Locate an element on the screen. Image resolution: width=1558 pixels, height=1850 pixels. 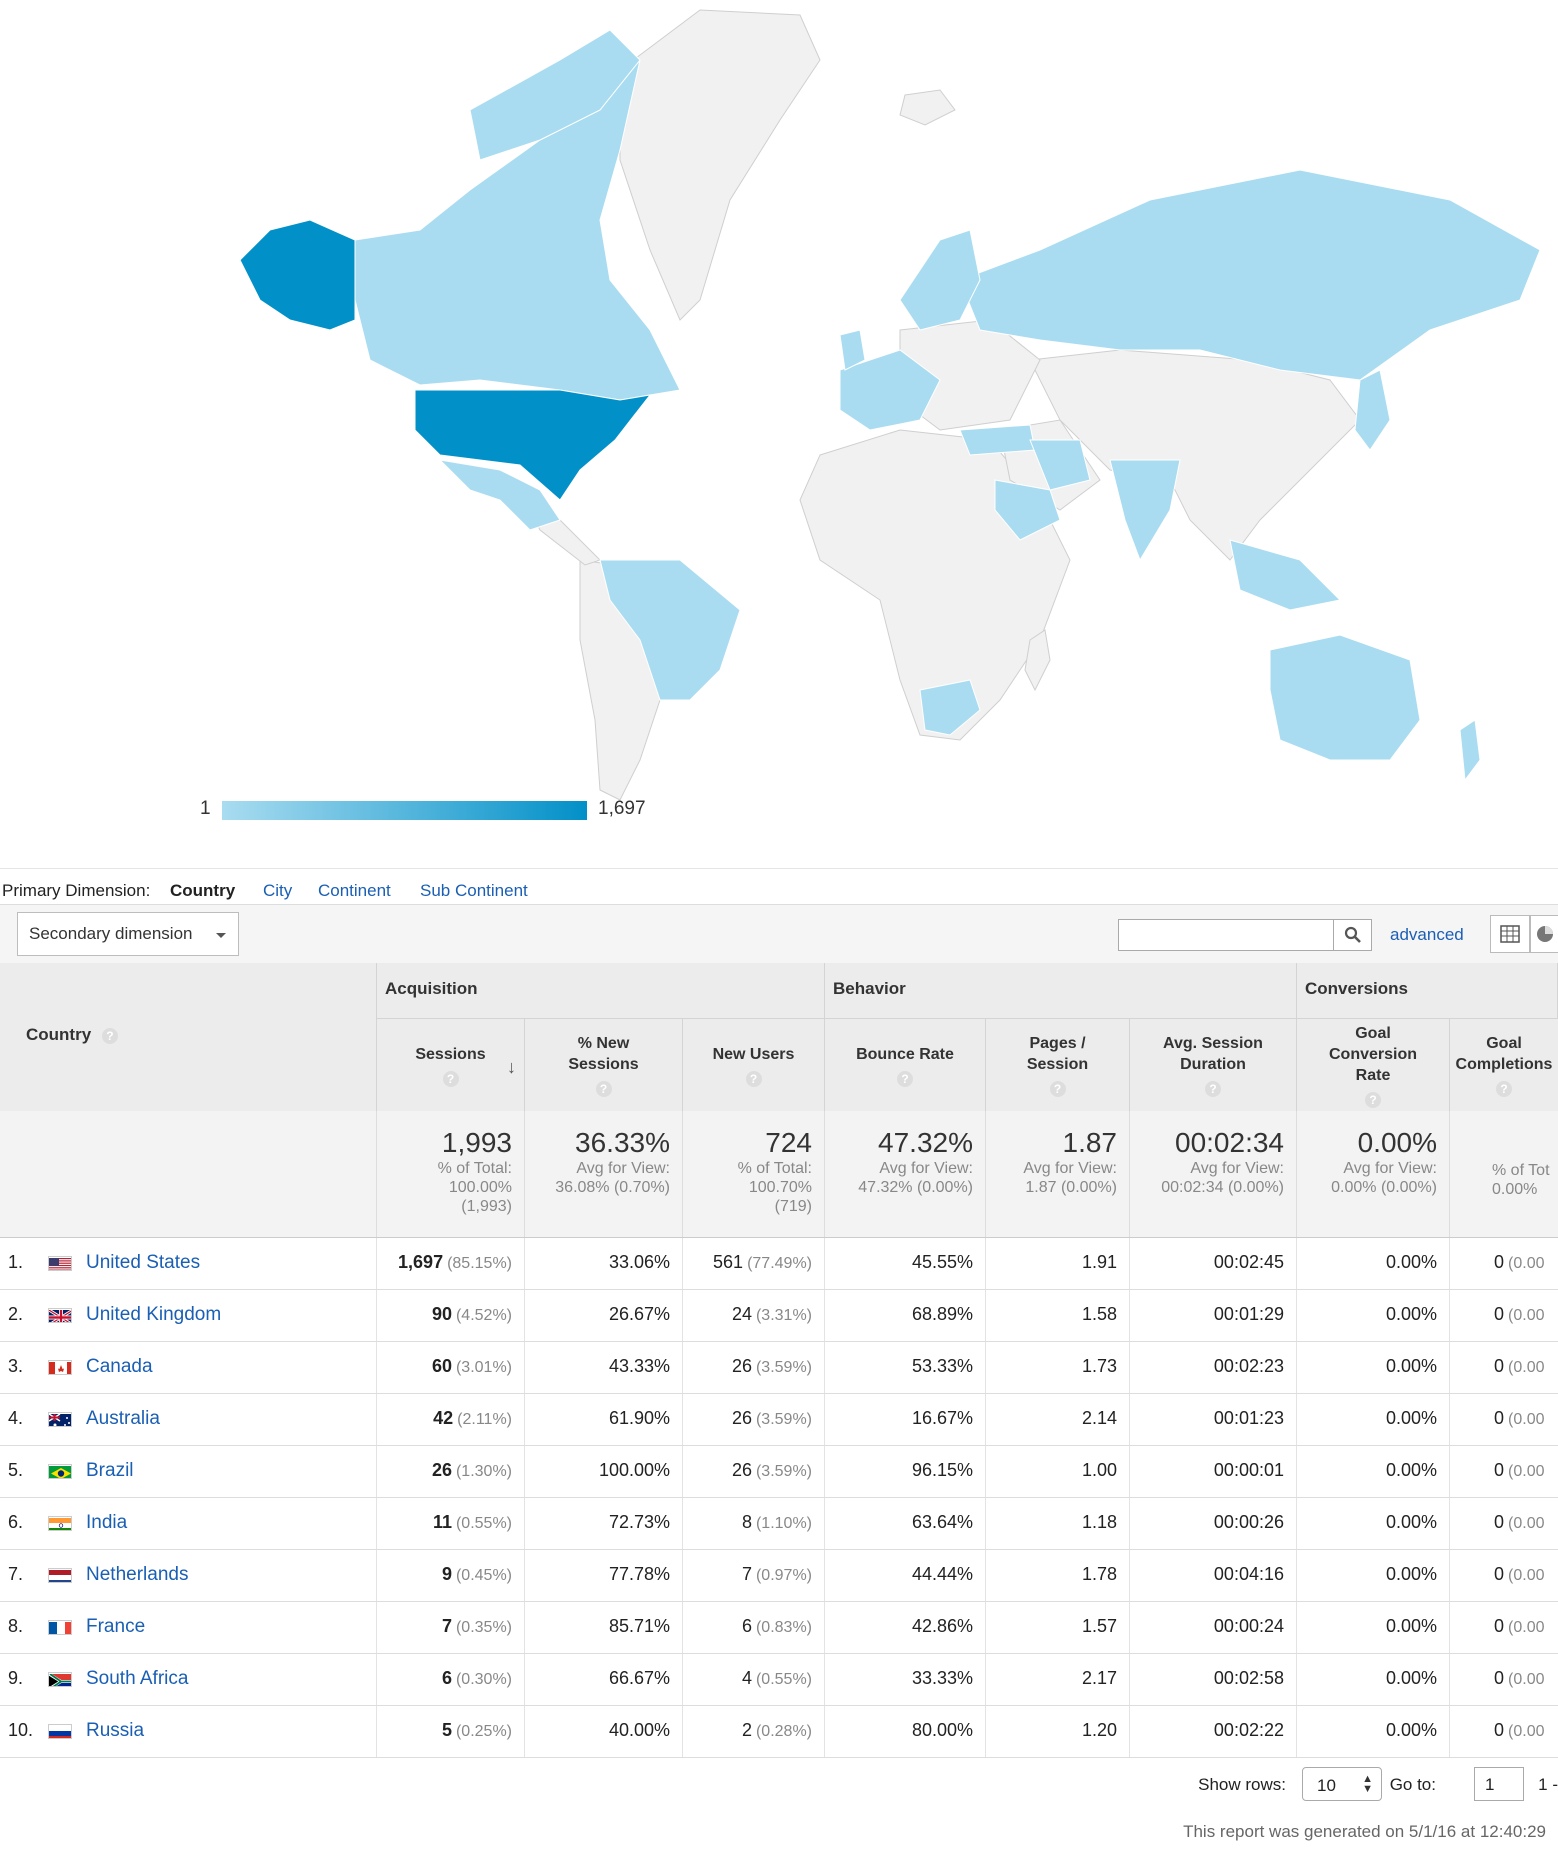
new-zealand-shape is located at coordinates (1470, 750).